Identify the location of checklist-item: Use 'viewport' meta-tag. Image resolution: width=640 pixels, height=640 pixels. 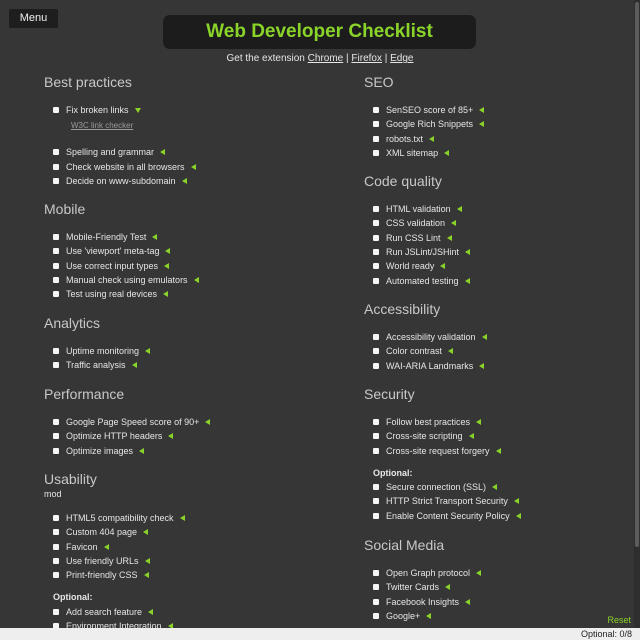
(178, 251).